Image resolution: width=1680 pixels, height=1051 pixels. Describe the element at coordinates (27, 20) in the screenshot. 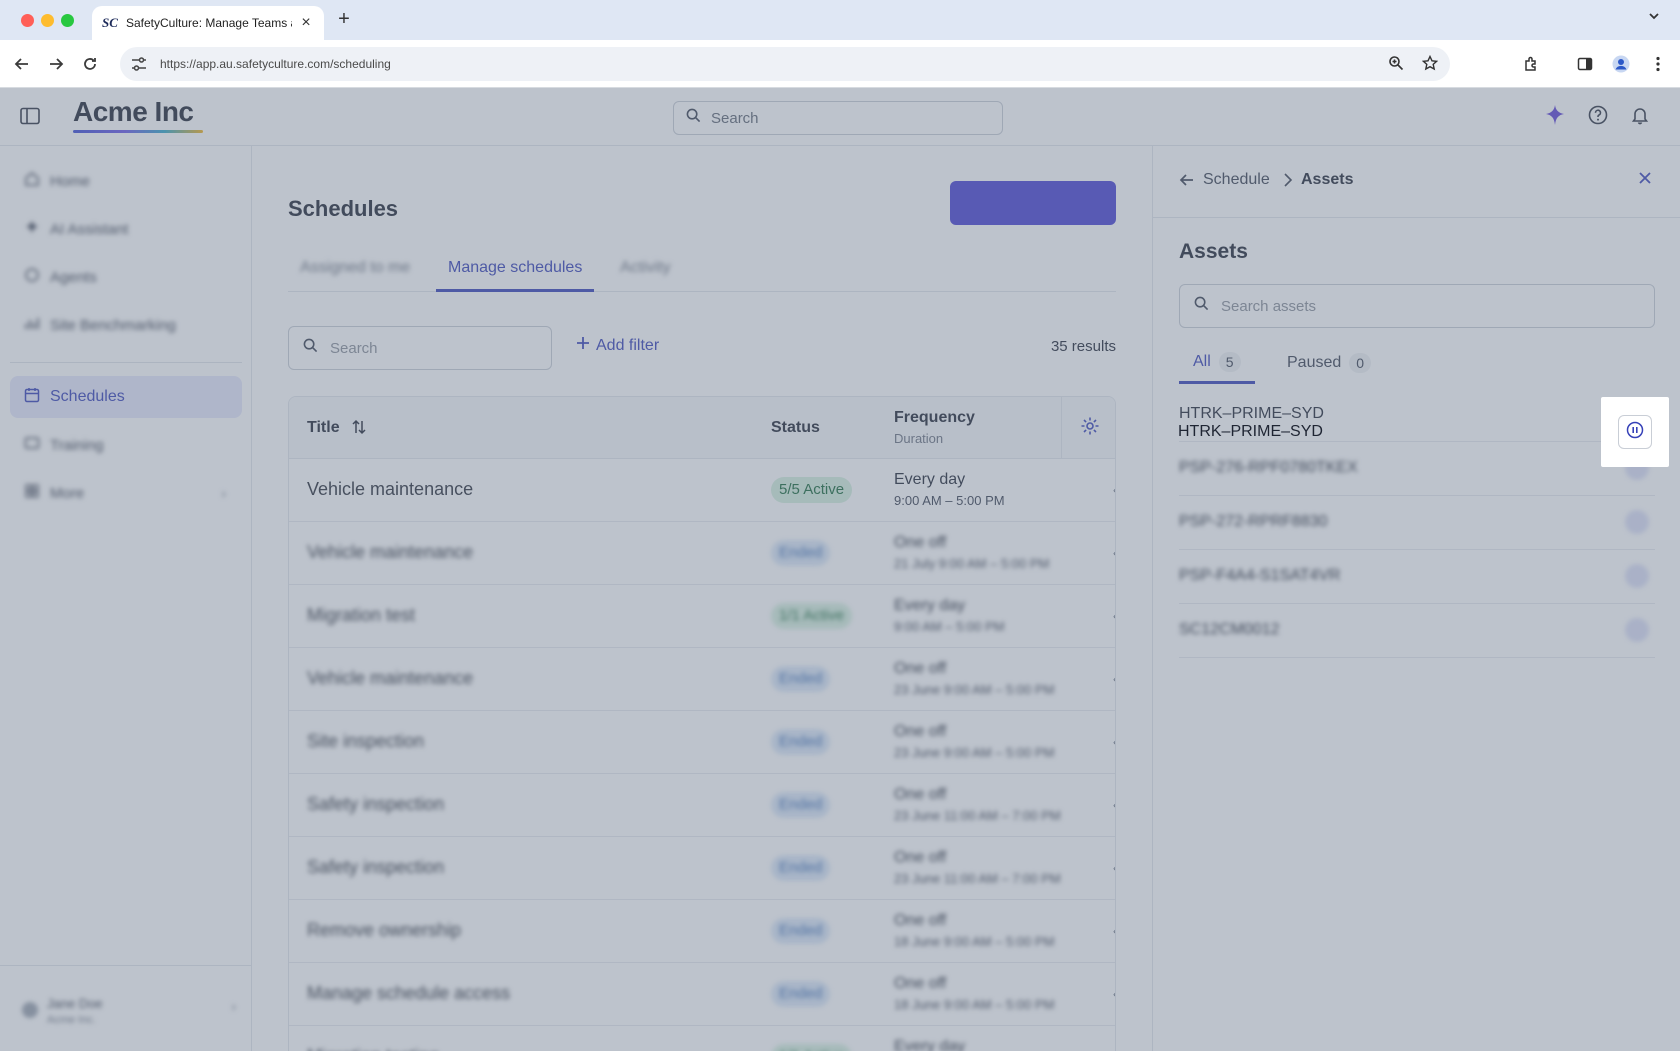

I see `close-window-button` at that location.